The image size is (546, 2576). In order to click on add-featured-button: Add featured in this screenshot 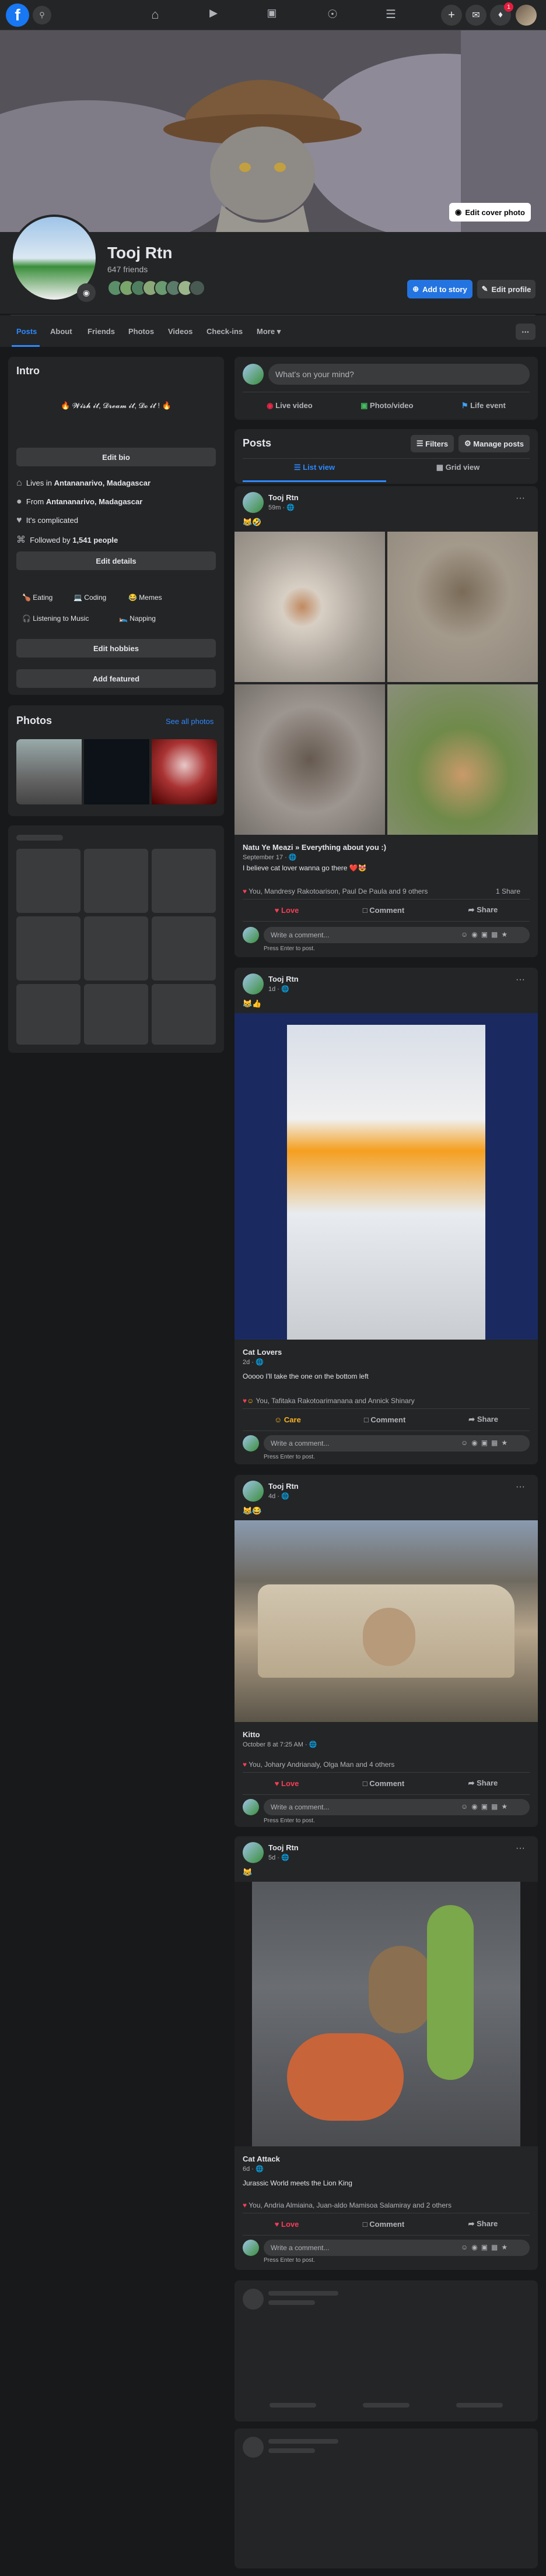, I will do `click(116, 678)`.